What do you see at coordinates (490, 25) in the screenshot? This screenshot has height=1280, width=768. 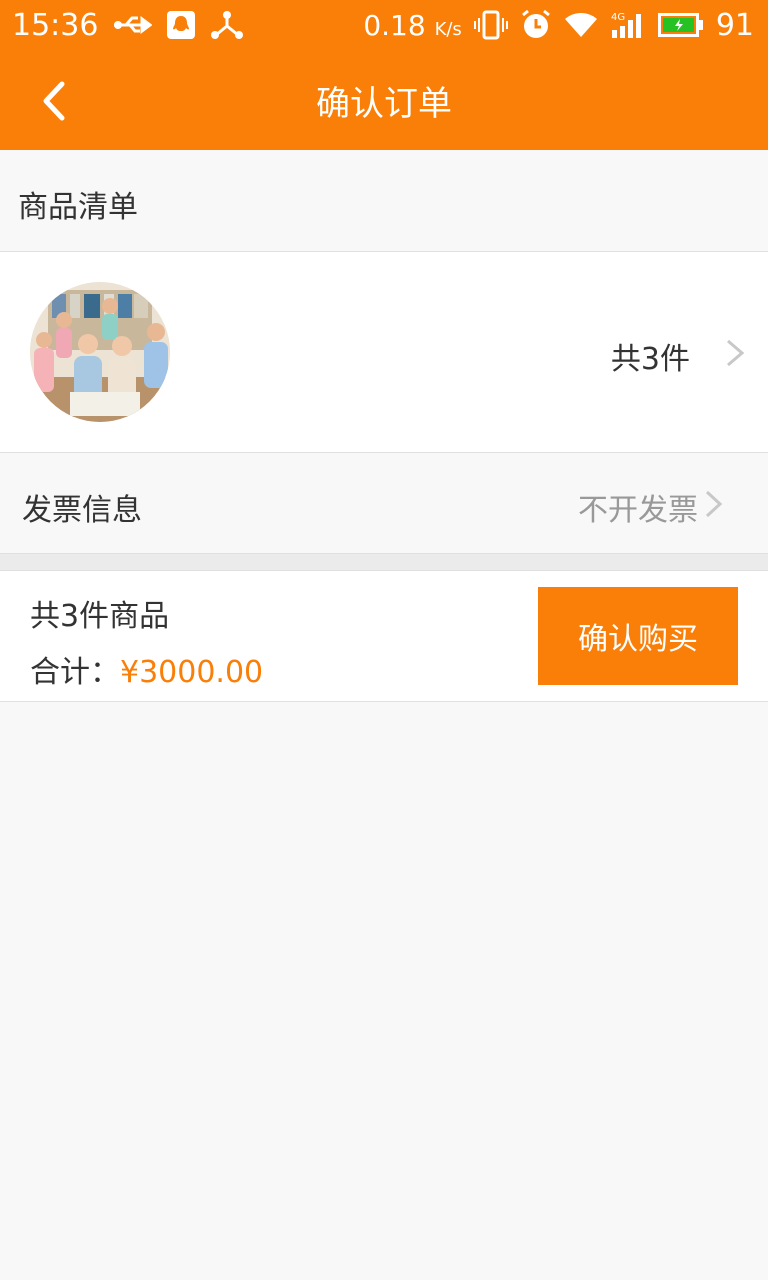 I see `vibrate-icon` at bounding box center [490, 25].